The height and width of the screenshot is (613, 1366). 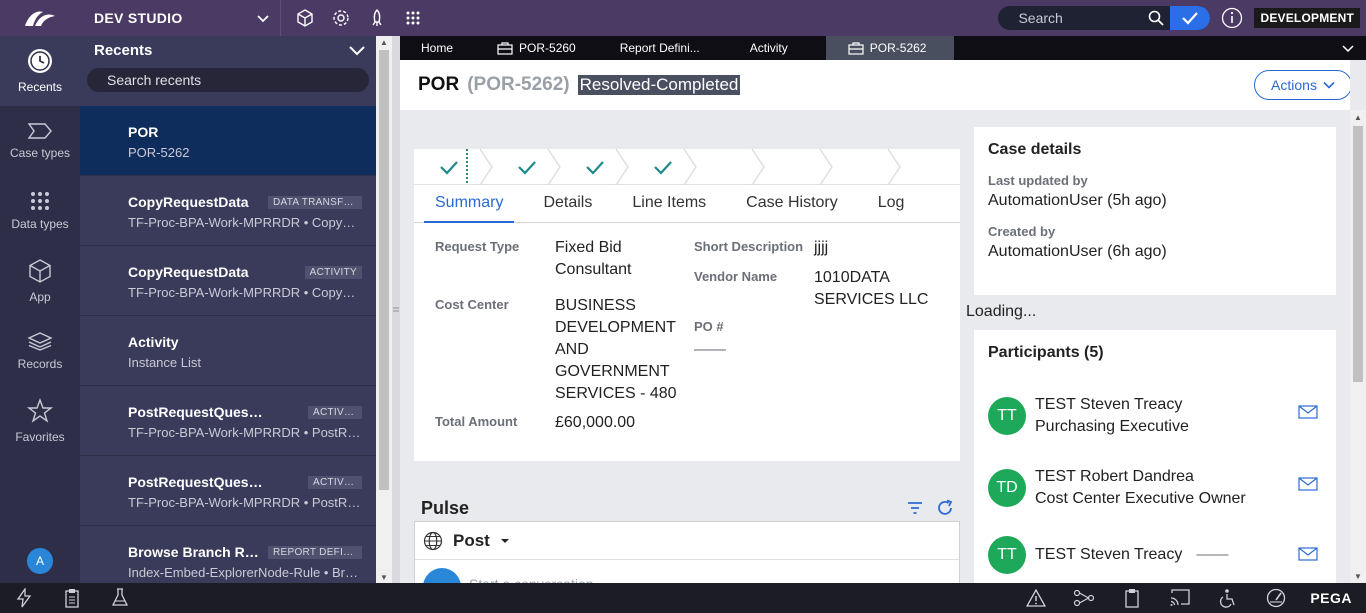 What do you see at coordinates (736, 276) in the screenshot?
I see `vendor-name-label: Vendor Name` at bounding box center [736, 276].